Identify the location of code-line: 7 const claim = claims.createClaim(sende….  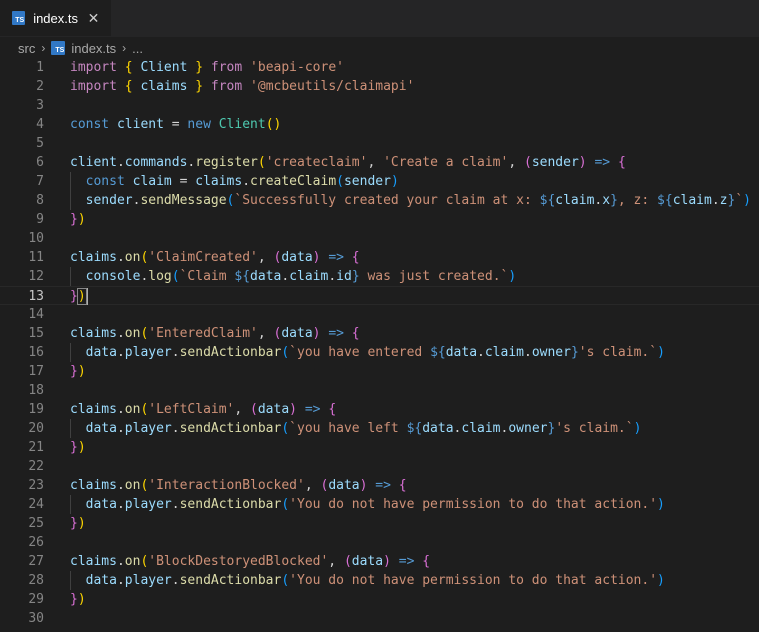
(379, 181).